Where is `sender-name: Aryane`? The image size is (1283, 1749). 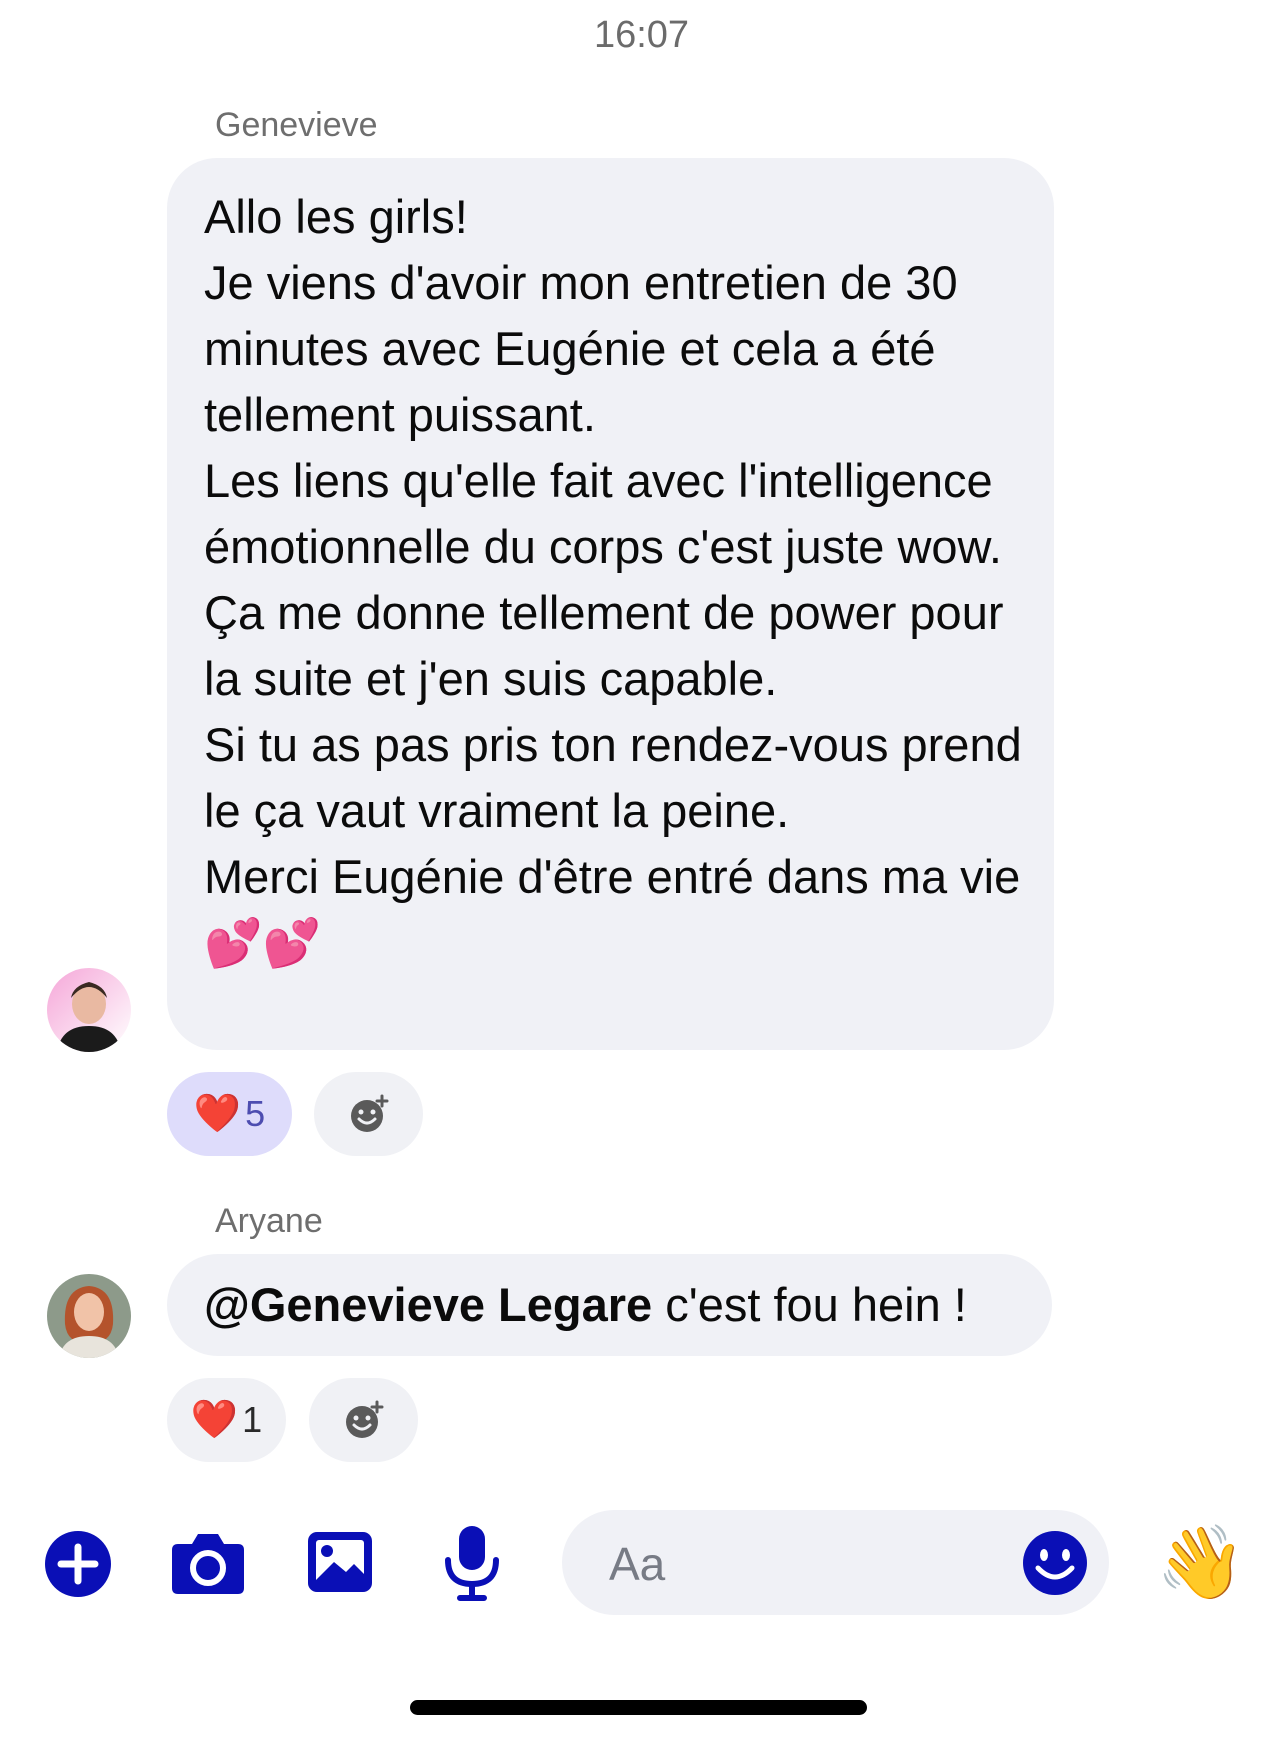
sender-name: Aryane is located at coordinates (269, 1221).